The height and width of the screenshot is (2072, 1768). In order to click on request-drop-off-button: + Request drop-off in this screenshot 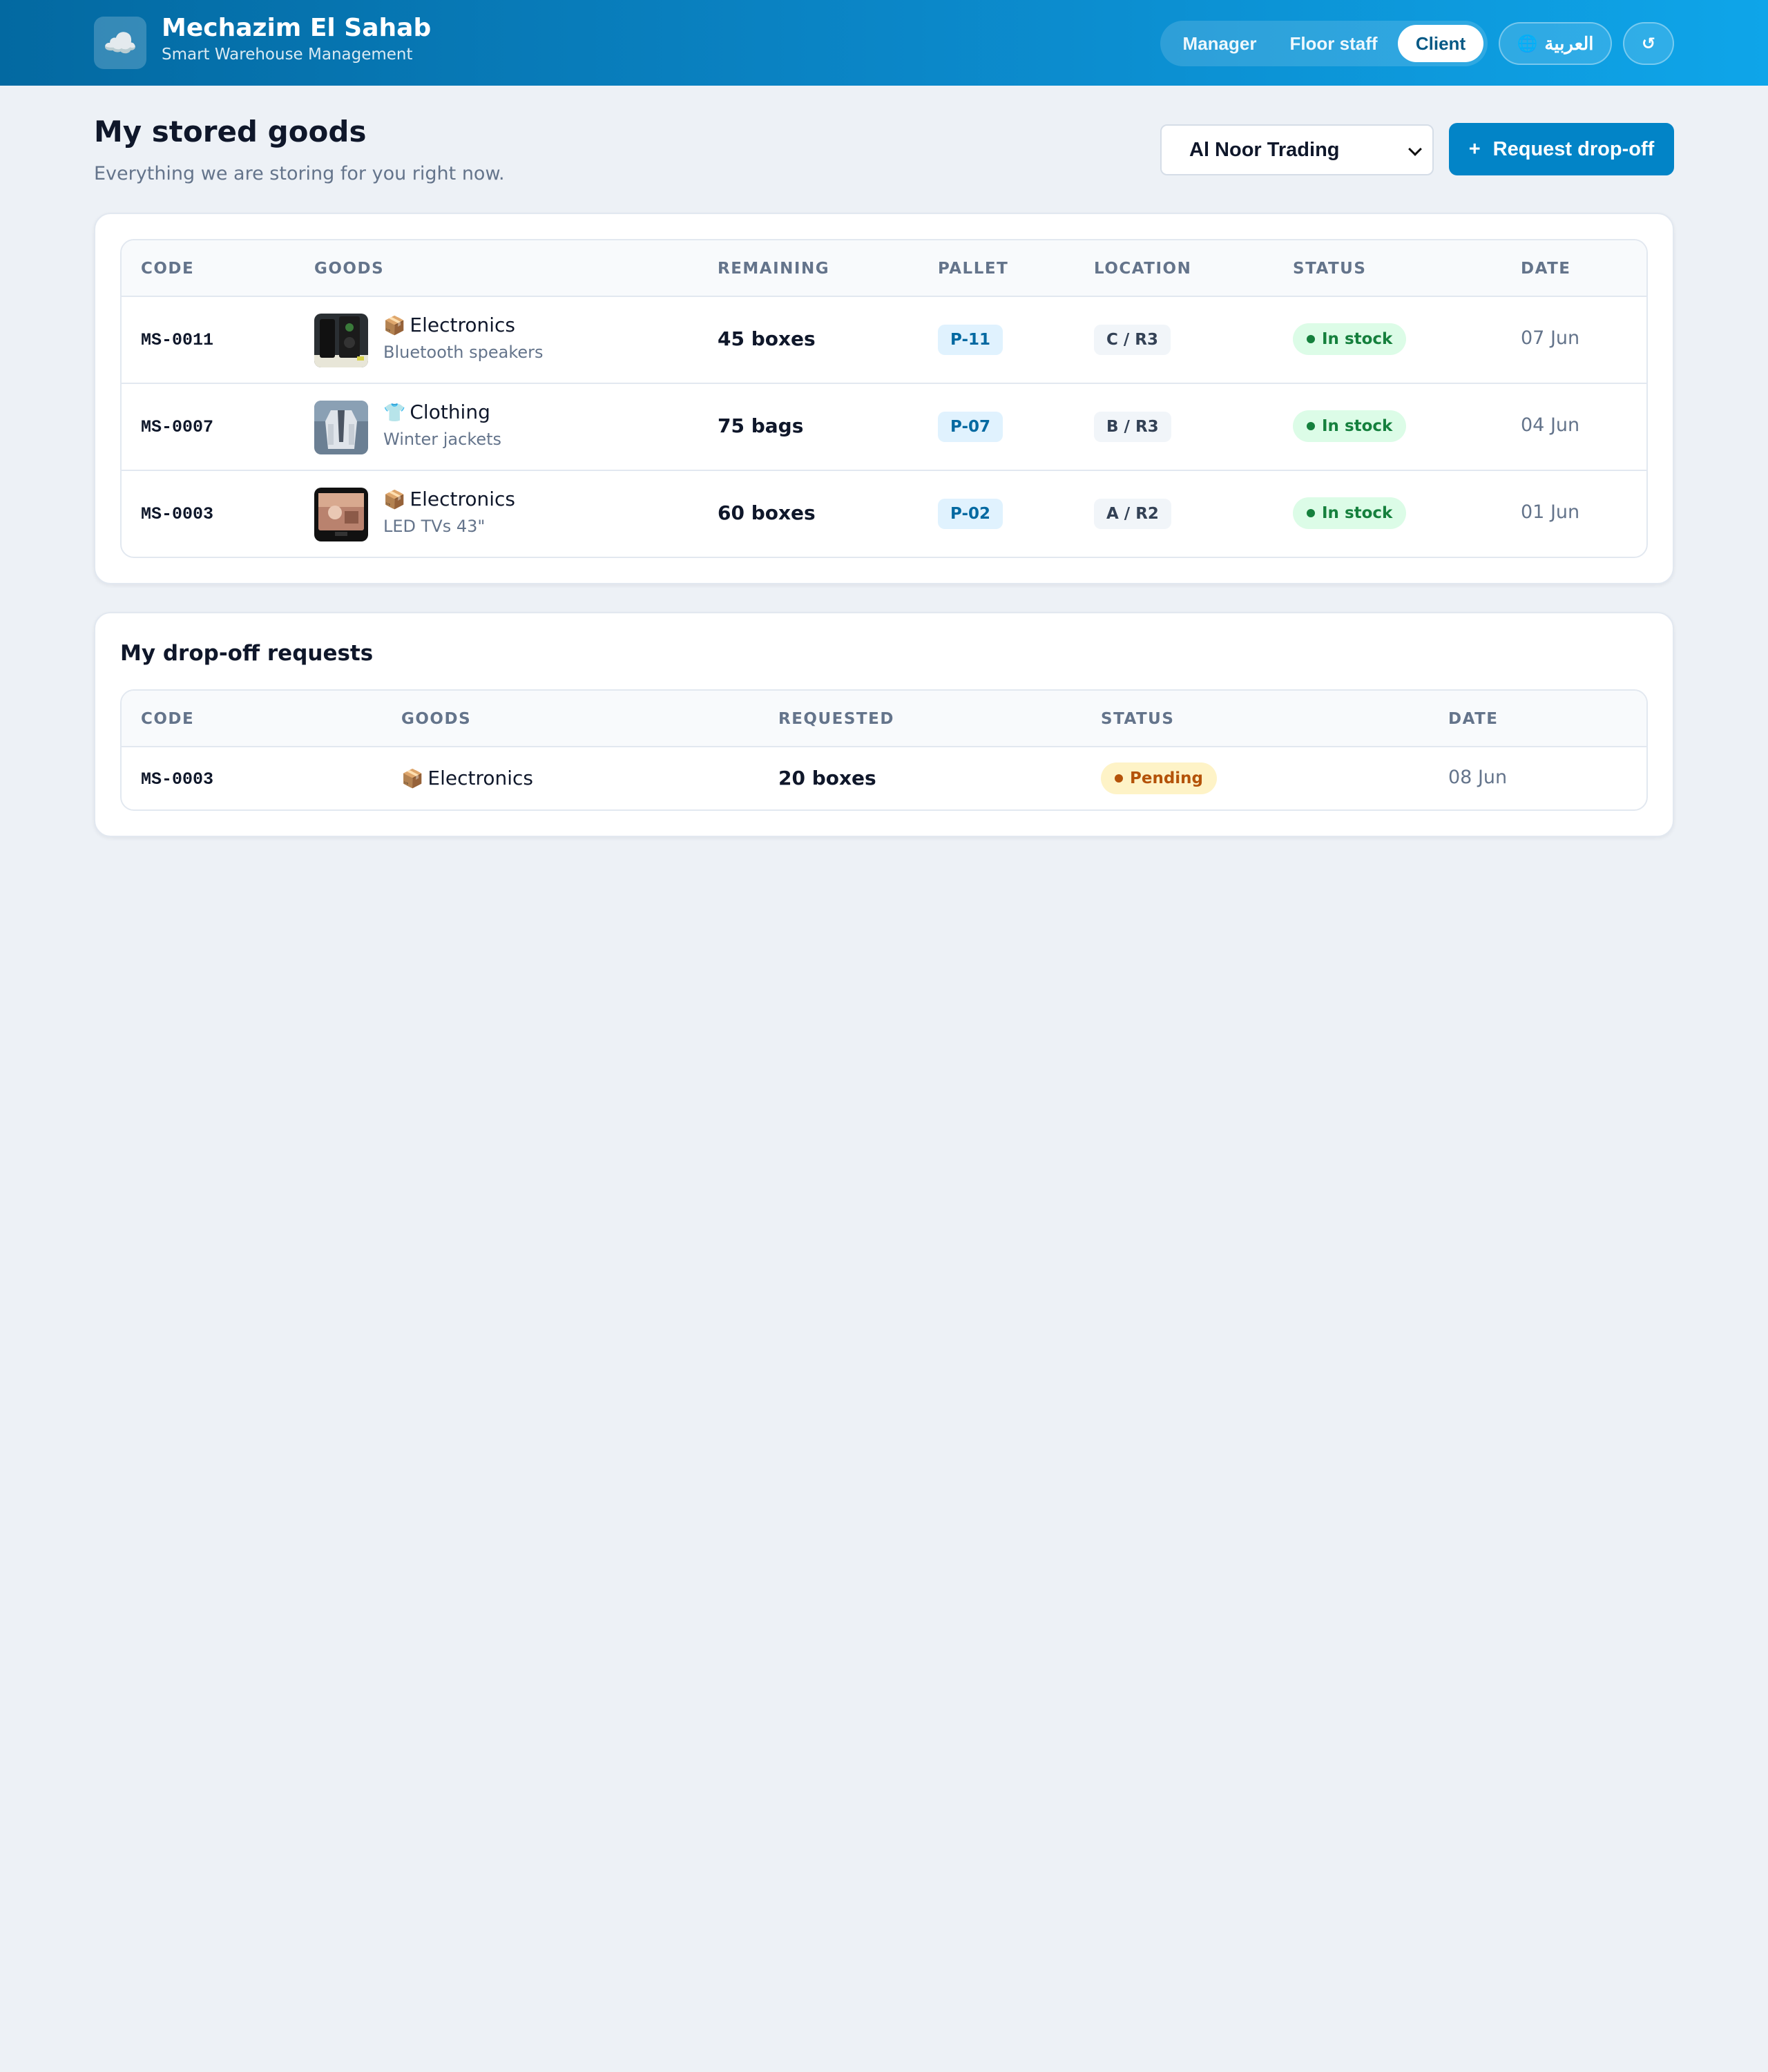, I will do `click(1562, 149)`.